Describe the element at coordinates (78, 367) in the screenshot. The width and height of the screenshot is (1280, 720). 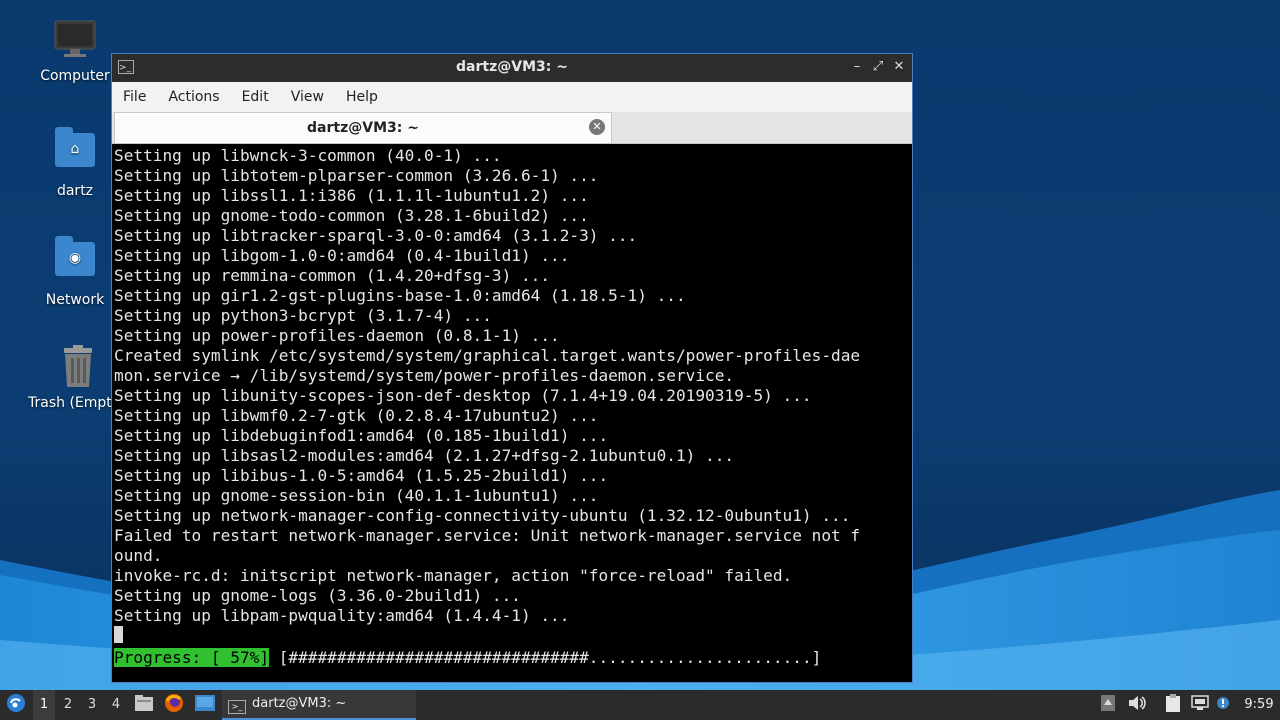
I see `trash-icon` at that location.